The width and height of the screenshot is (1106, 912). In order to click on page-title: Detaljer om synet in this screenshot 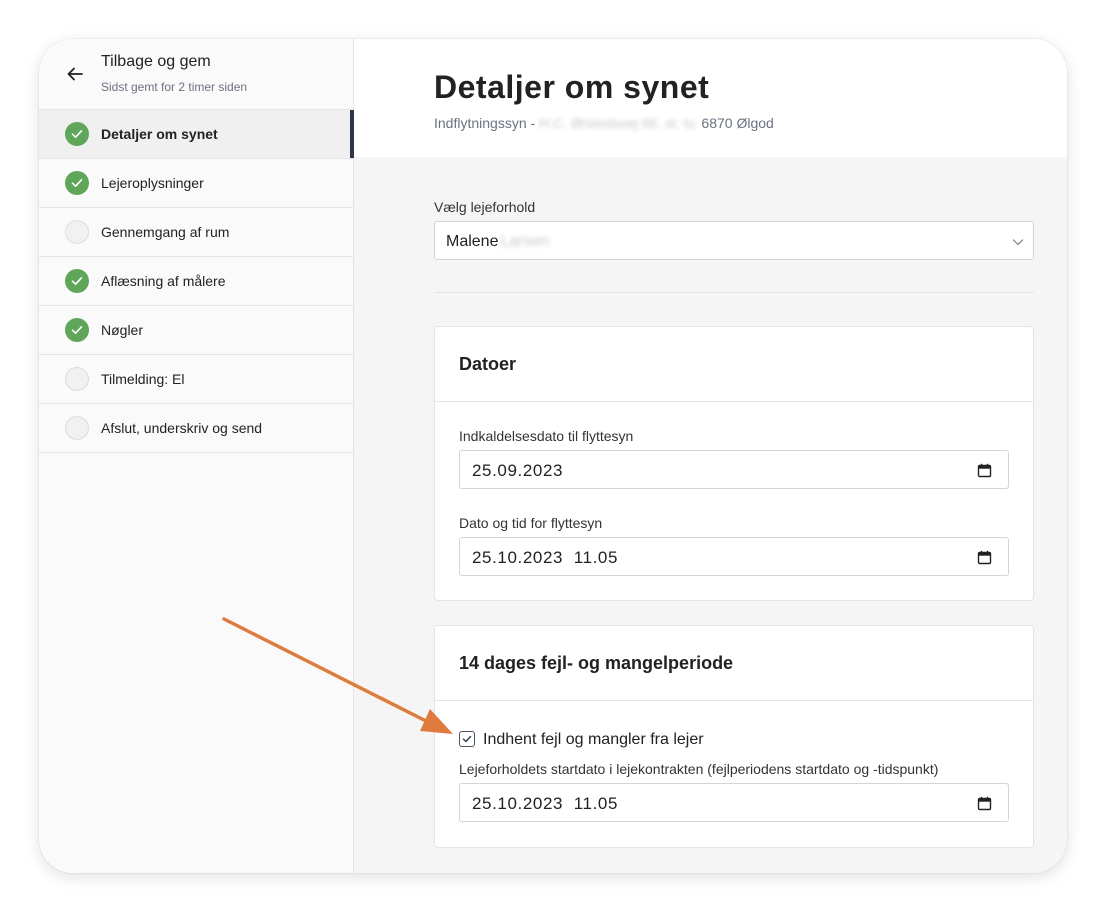, I will do `click(572, 87)`.